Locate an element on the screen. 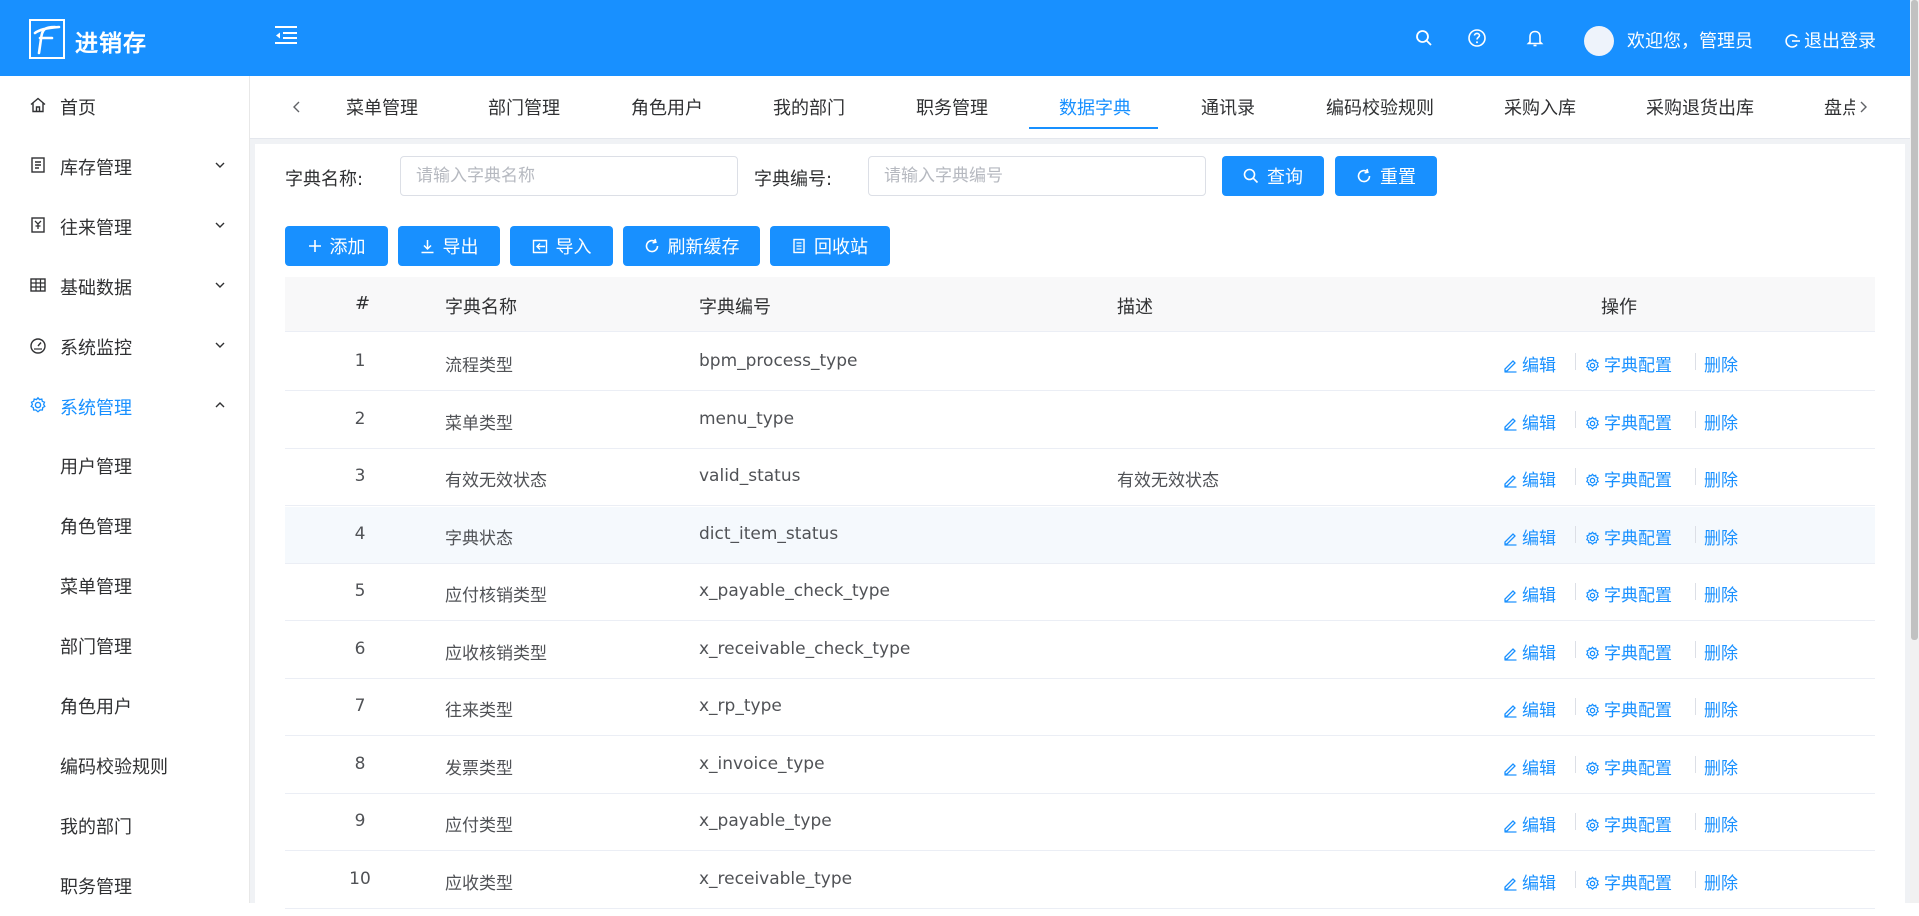  tab-stocktake: 盘点 is located at coordinates (1839, 107).